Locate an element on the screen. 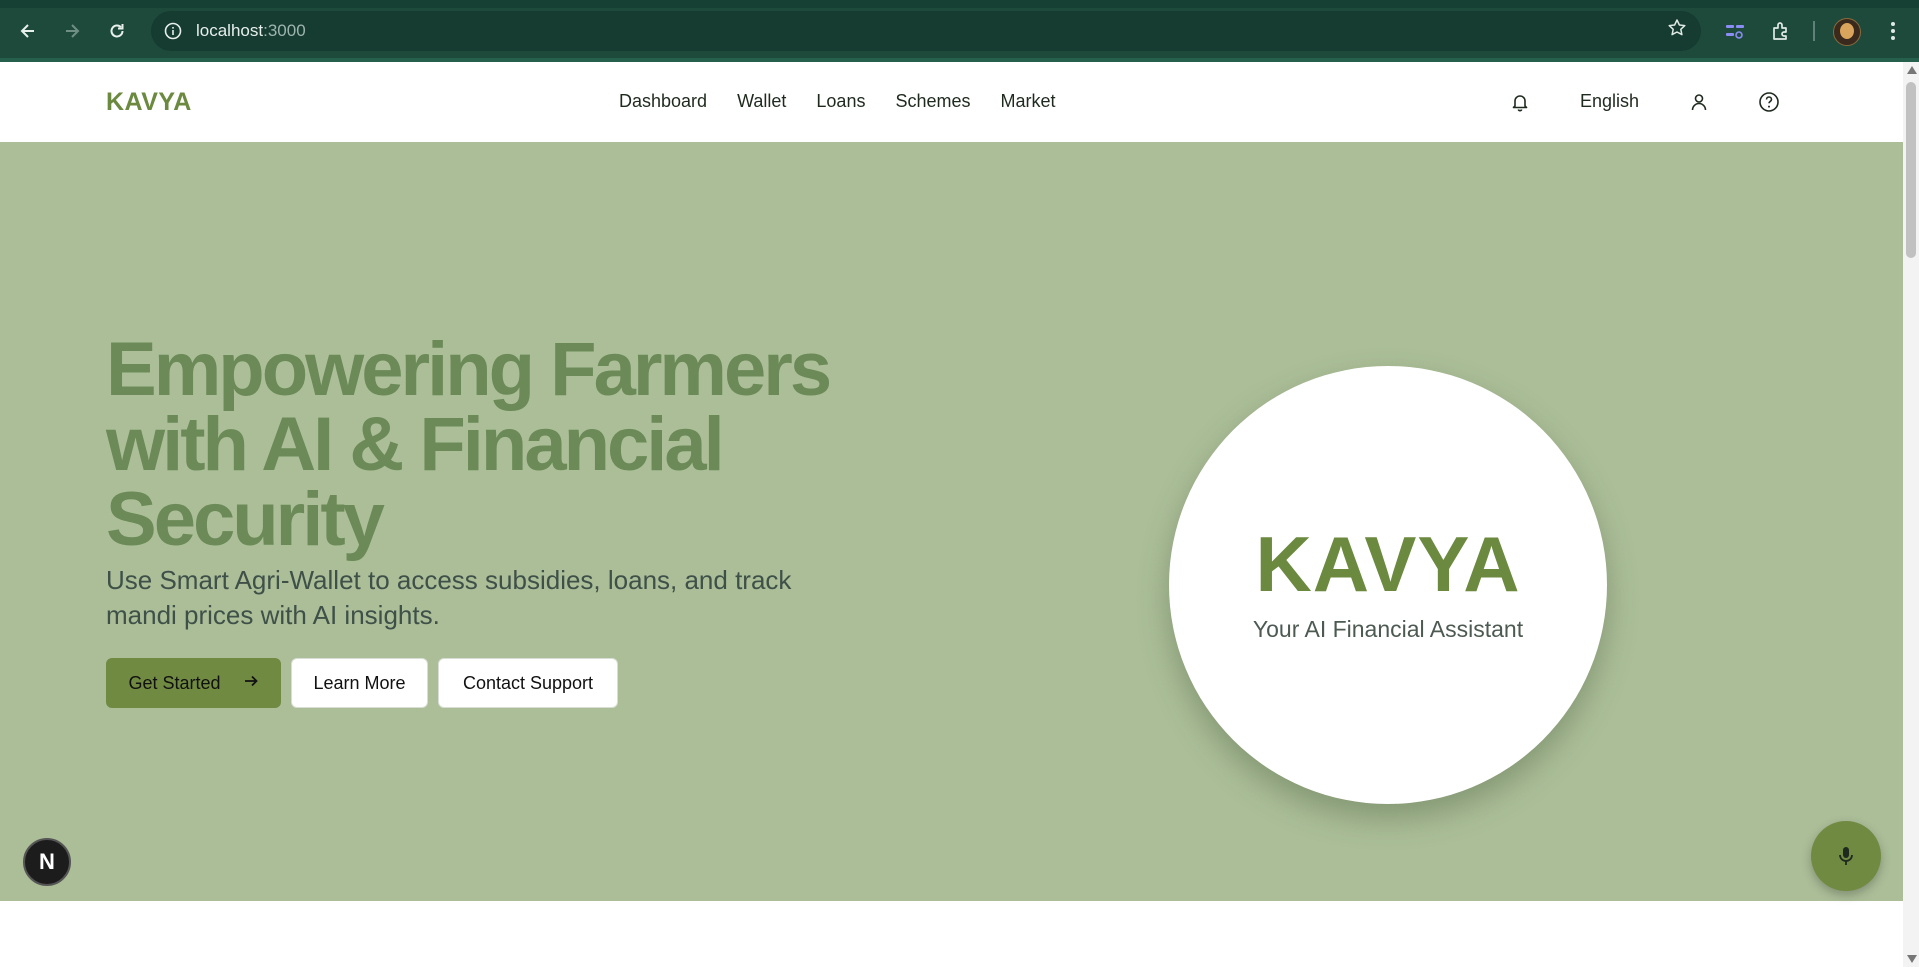  page-scrollbar is located at coordinates (1911, 514).